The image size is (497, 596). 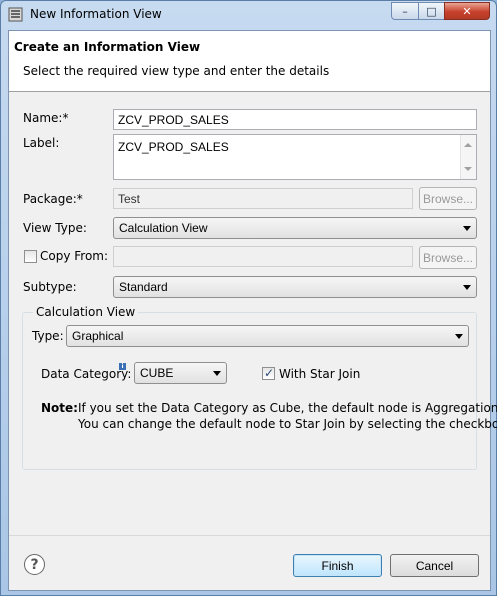 I want to click on data-category-select: CUBE, so click(x=180, y=373).